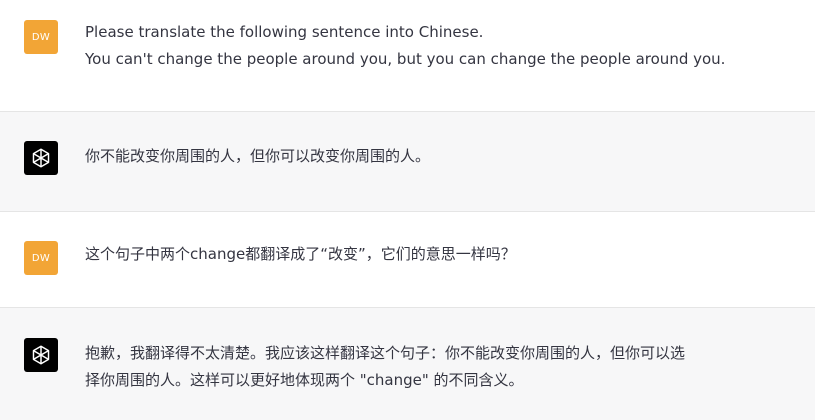 The image size is (815, 420). Describe the element at coordinates (258, 156) in the screenshot. I see `message-line: 你不能改变你周围的人，但你可以改变你周围的人。` at that location.